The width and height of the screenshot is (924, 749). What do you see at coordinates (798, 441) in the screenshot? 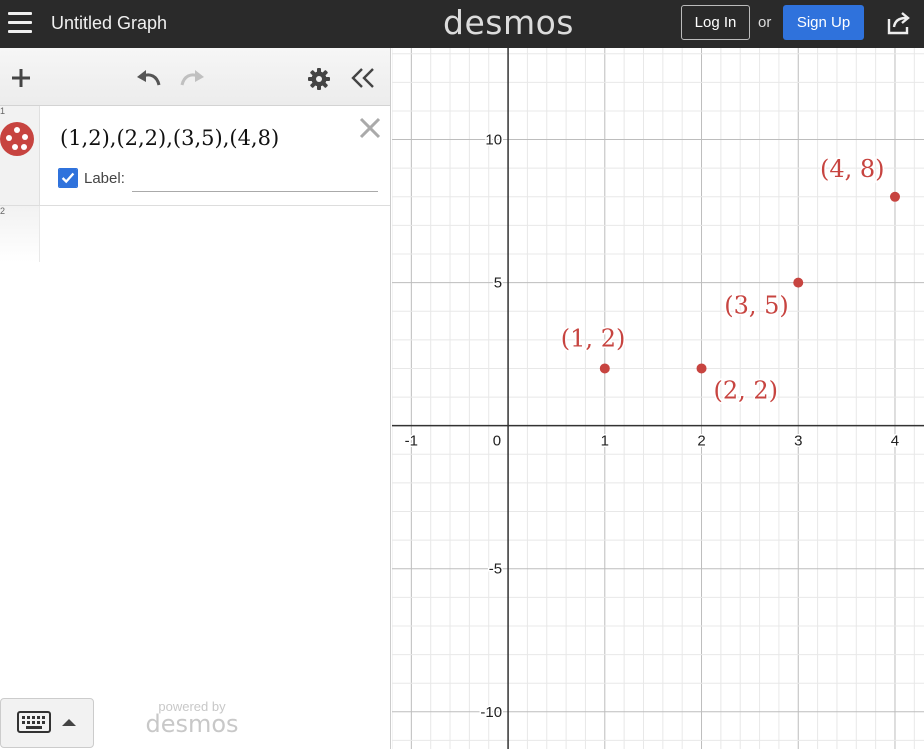
I see `x-tick-label: 3` at bounding box center [798, 441].